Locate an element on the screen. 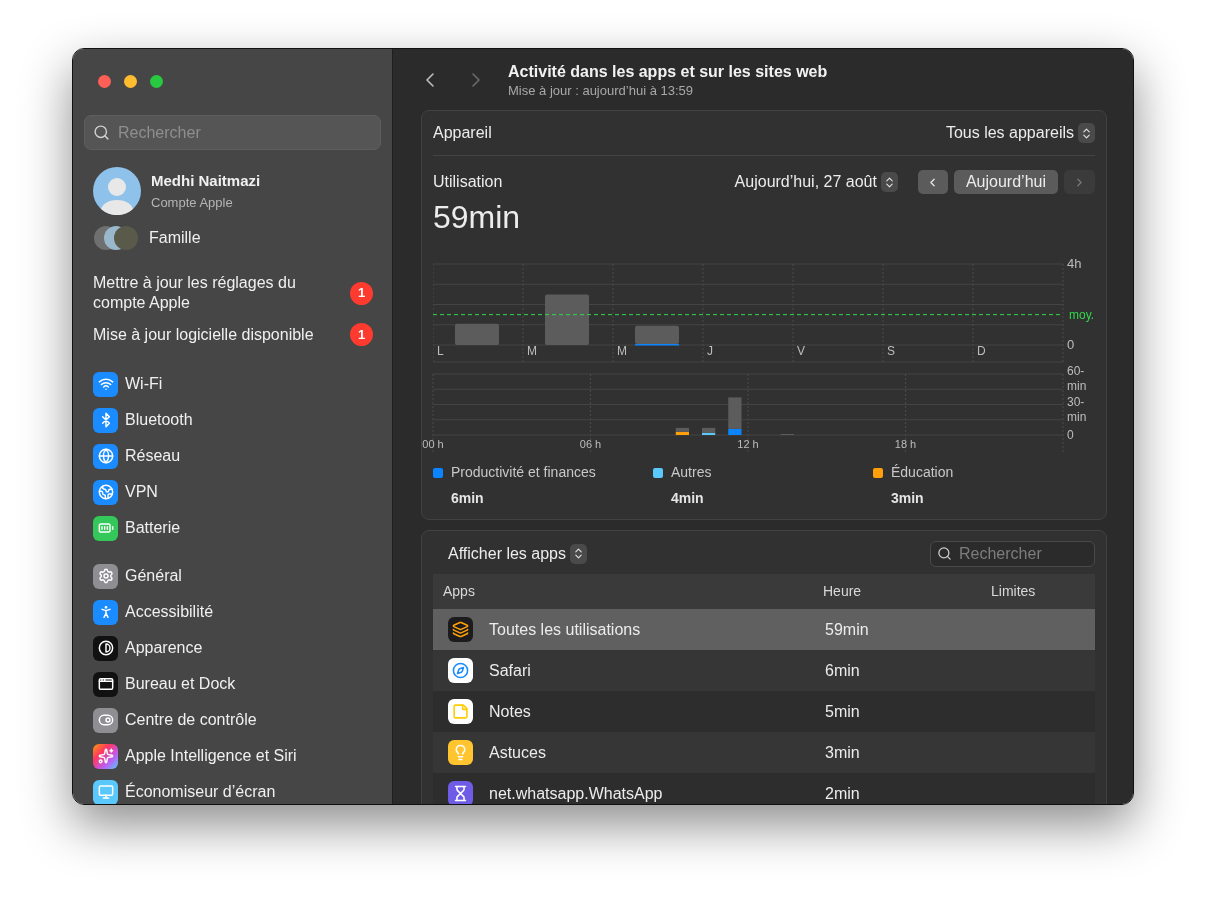 The image size is (1206, 900). table-row: Notes 5min is located at coordinates (764, 711).